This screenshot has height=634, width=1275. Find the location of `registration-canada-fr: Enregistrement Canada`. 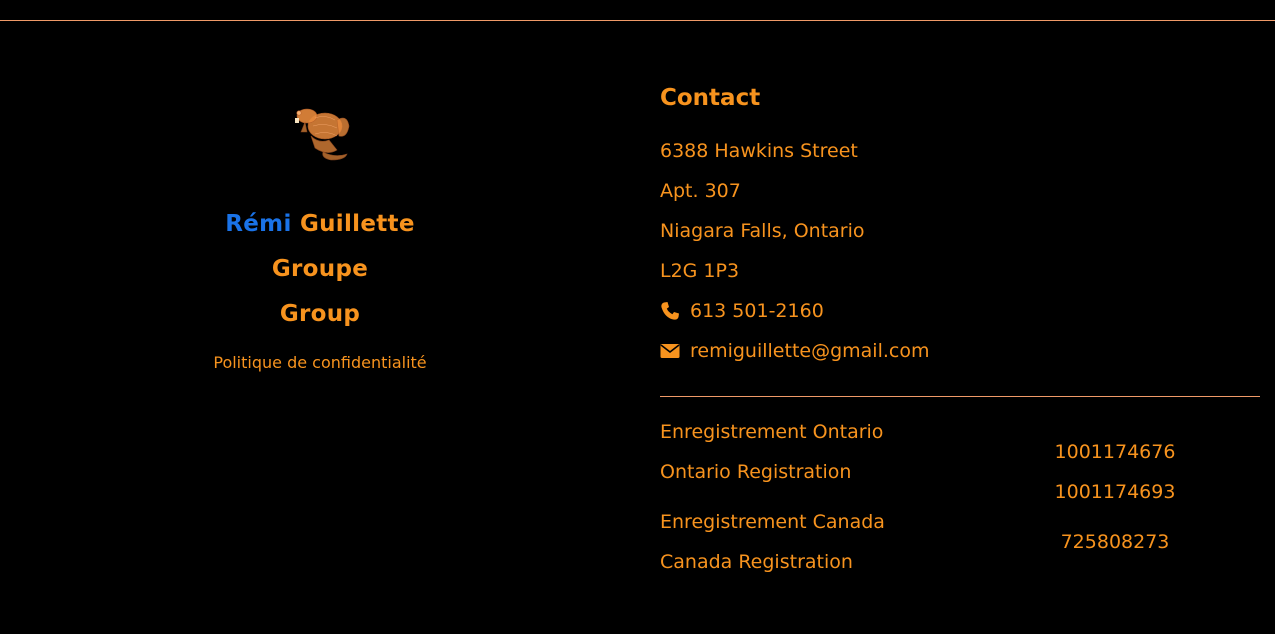

registration-canada-fr: Enregistrement Canada is located at coordinates (772, 522).